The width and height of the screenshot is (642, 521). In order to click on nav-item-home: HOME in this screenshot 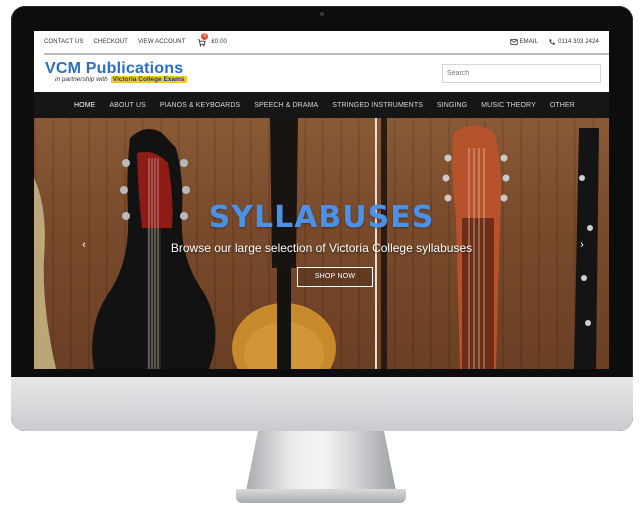, I will do `click(84, 105)`.